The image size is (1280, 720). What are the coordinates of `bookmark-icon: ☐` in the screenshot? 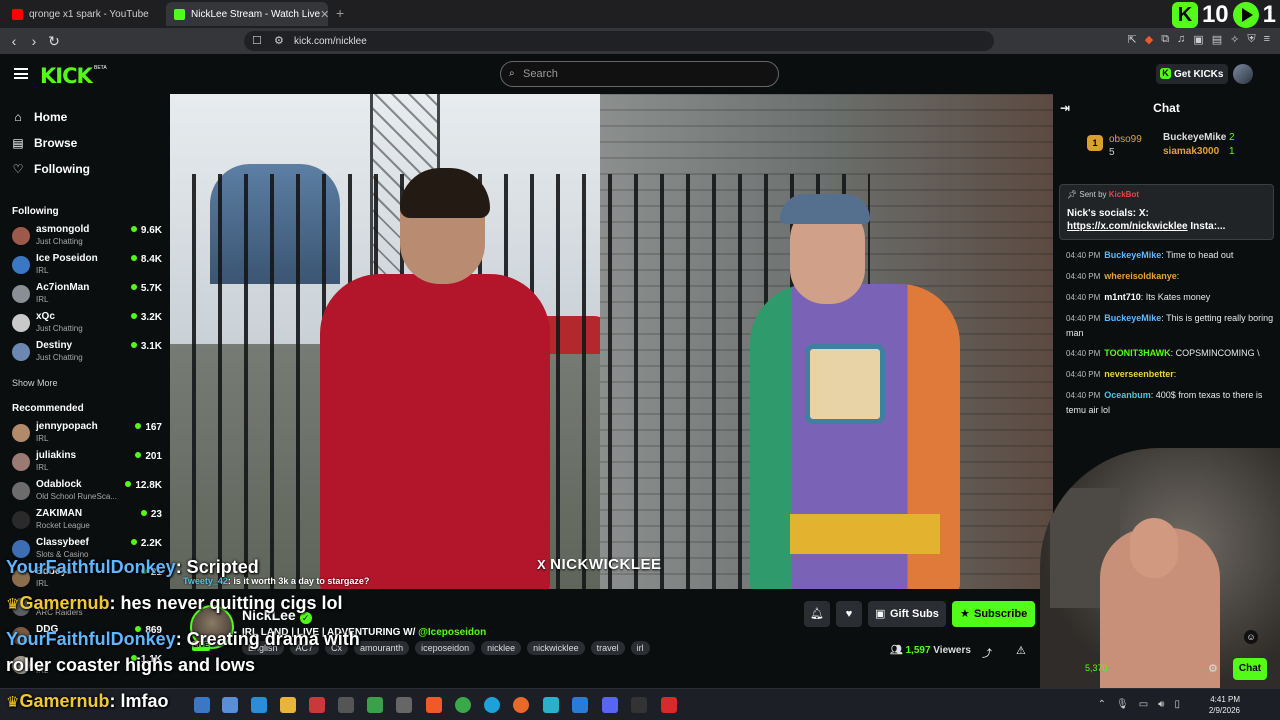 It's located at (257, 40).